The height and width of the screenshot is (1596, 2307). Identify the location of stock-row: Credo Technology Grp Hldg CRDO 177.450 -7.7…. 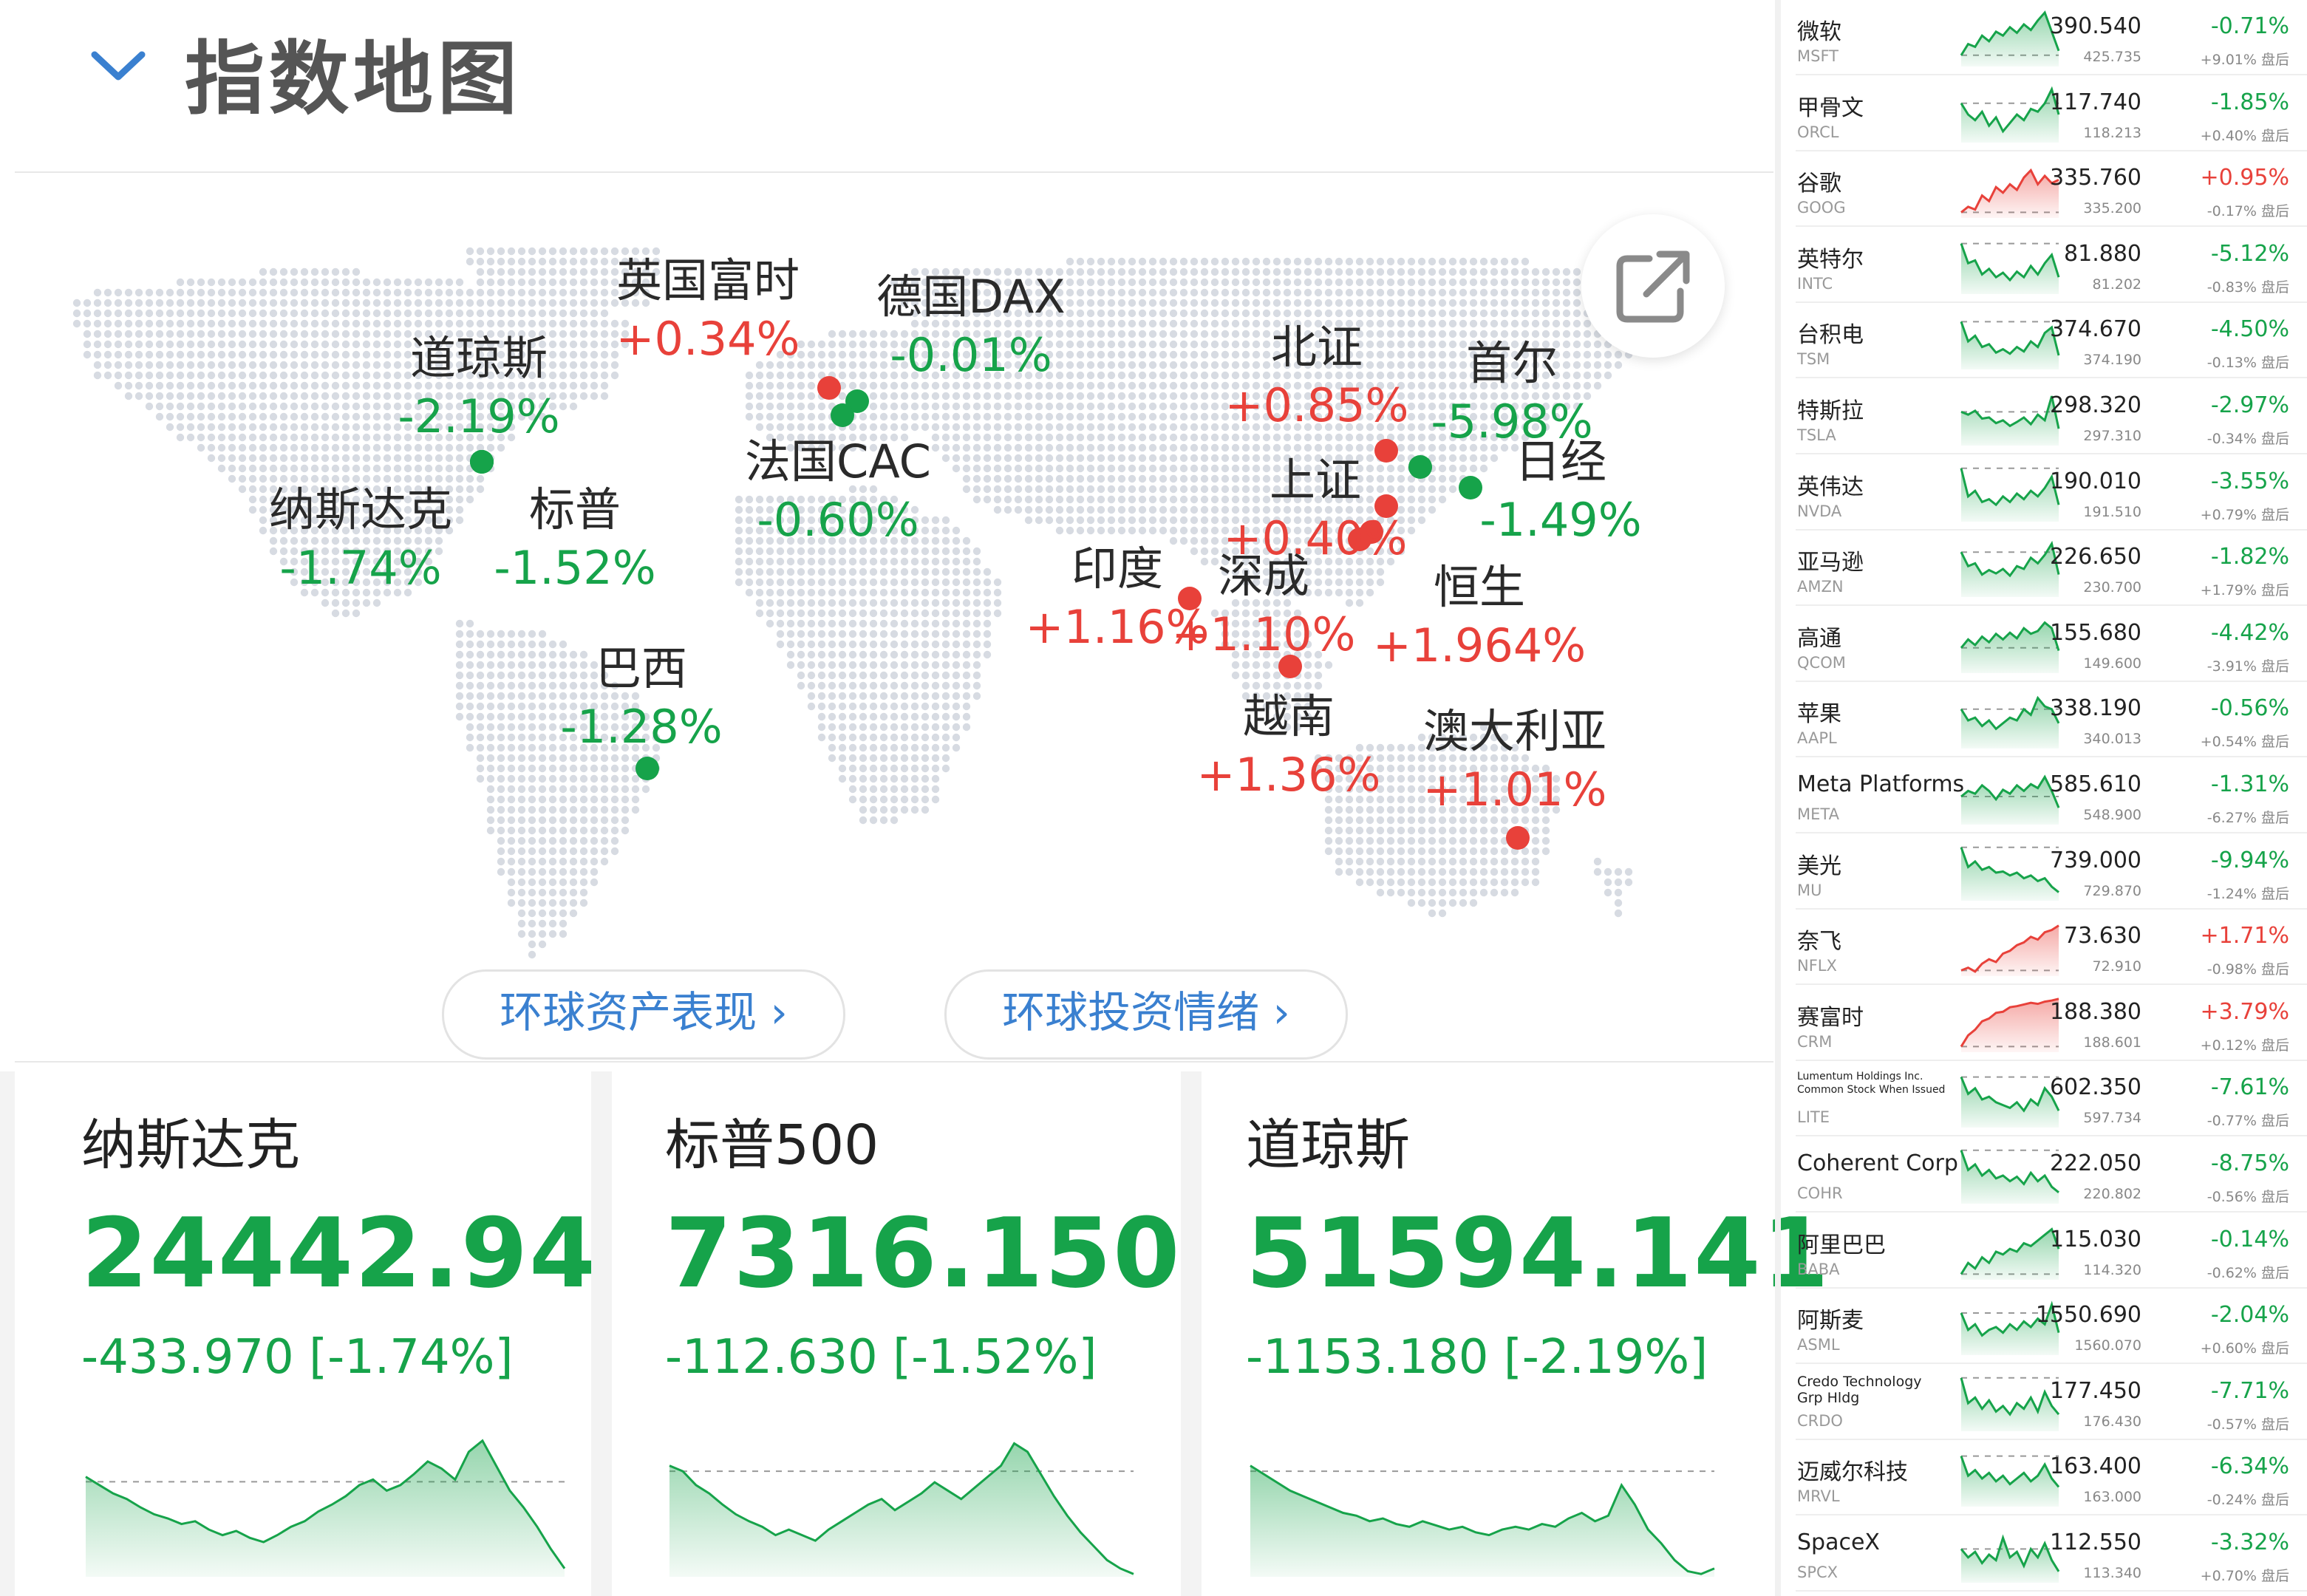
(2044, 1402).